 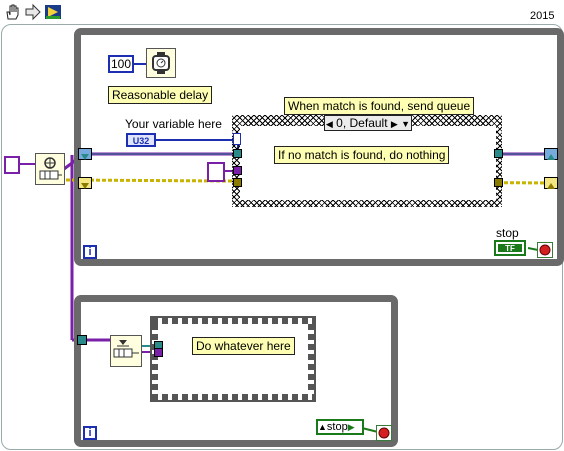 What do you see at coordinates (155, 359) in the screenshot?
I see `sequence-left-strip` at bounding box center [155, 359].